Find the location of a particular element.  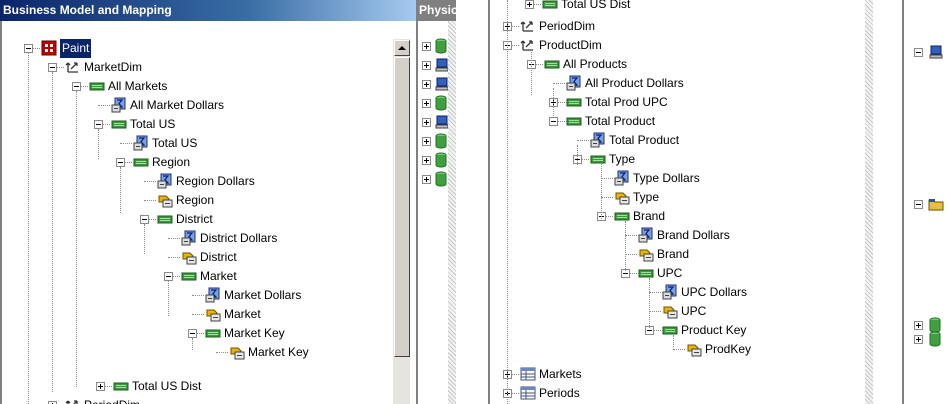

tree-node-label: UPC is located at coordinates (694, 311).